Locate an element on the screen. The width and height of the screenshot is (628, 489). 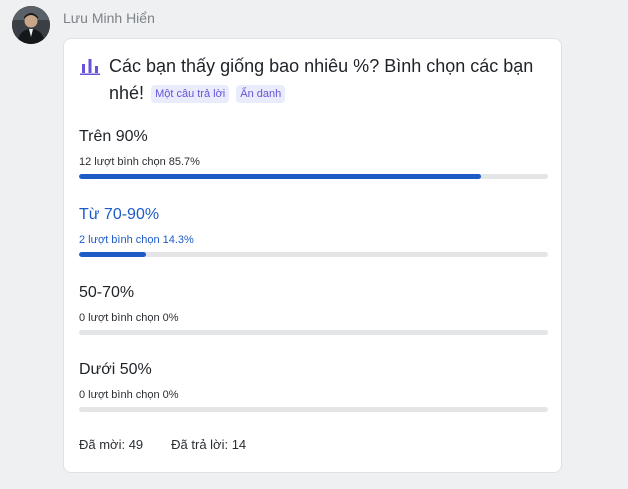
author-avatar is located at coordinates (31, 25).